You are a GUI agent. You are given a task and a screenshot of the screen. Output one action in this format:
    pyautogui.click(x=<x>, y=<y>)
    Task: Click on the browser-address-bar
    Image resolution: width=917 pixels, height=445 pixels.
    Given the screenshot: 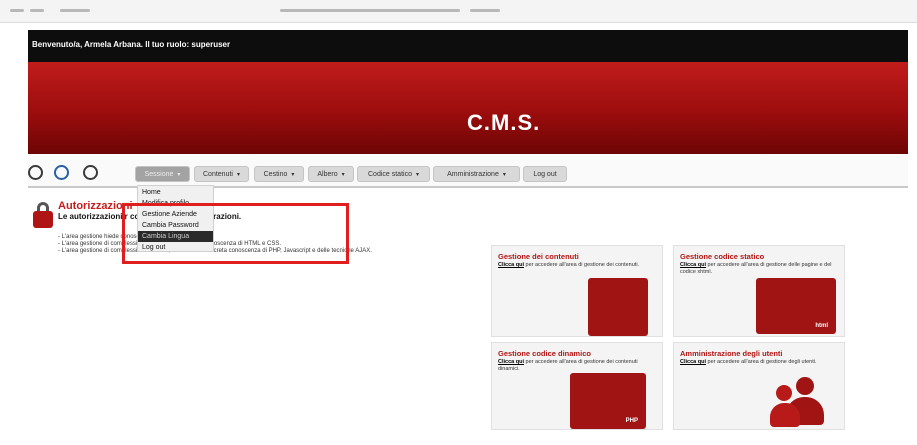 What is the action you would take?
    pyautogui.click(x=370, y=10)
    